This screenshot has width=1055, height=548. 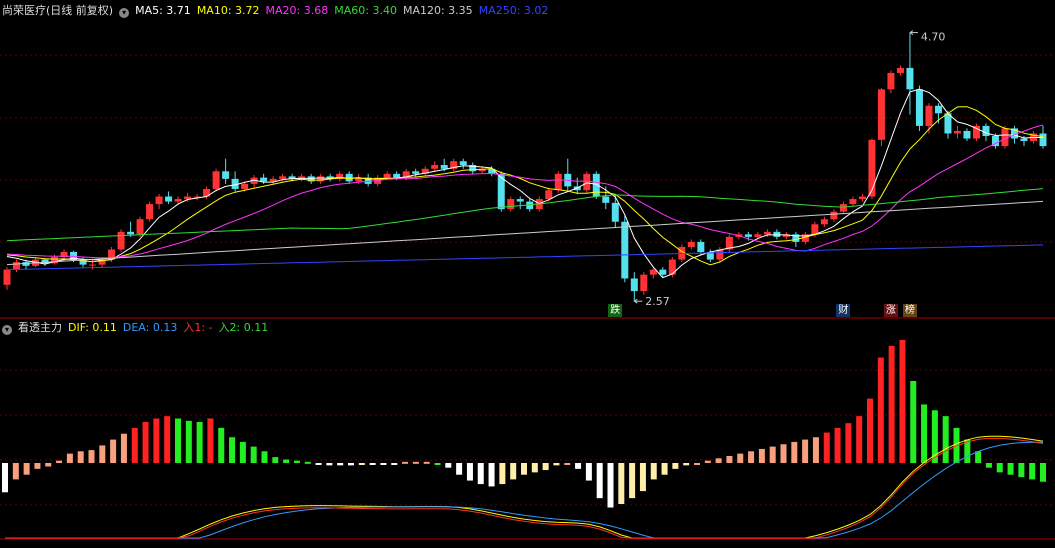 What do you see at coordinates (365, 10) in the screenshot?
I see `ma-label: MA60: 3.40` at bounding box center [365, 10].